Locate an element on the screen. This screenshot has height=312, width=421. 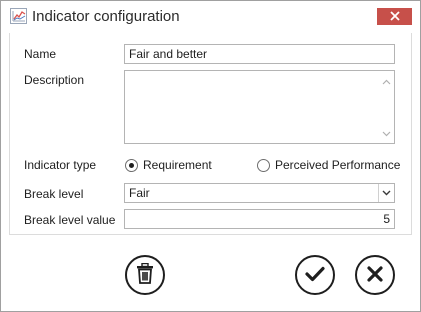
line-chart-icon is located at coordinates (18, 16).